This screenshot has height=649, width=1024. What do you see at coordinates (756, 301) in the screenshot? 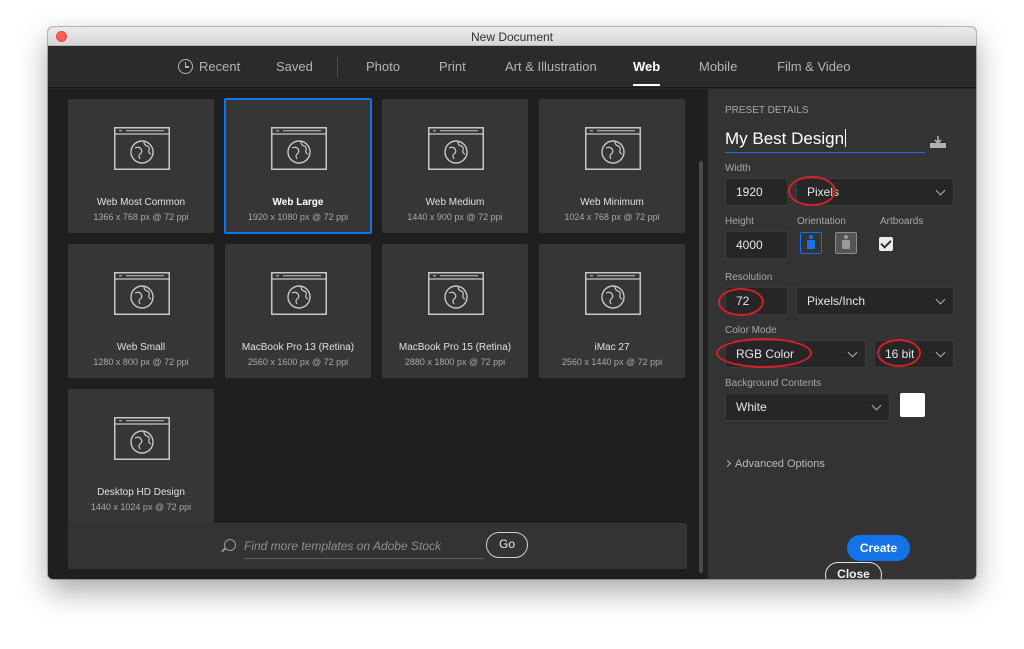
I see `resolution-input: 72` at bounding box center [756, 301].